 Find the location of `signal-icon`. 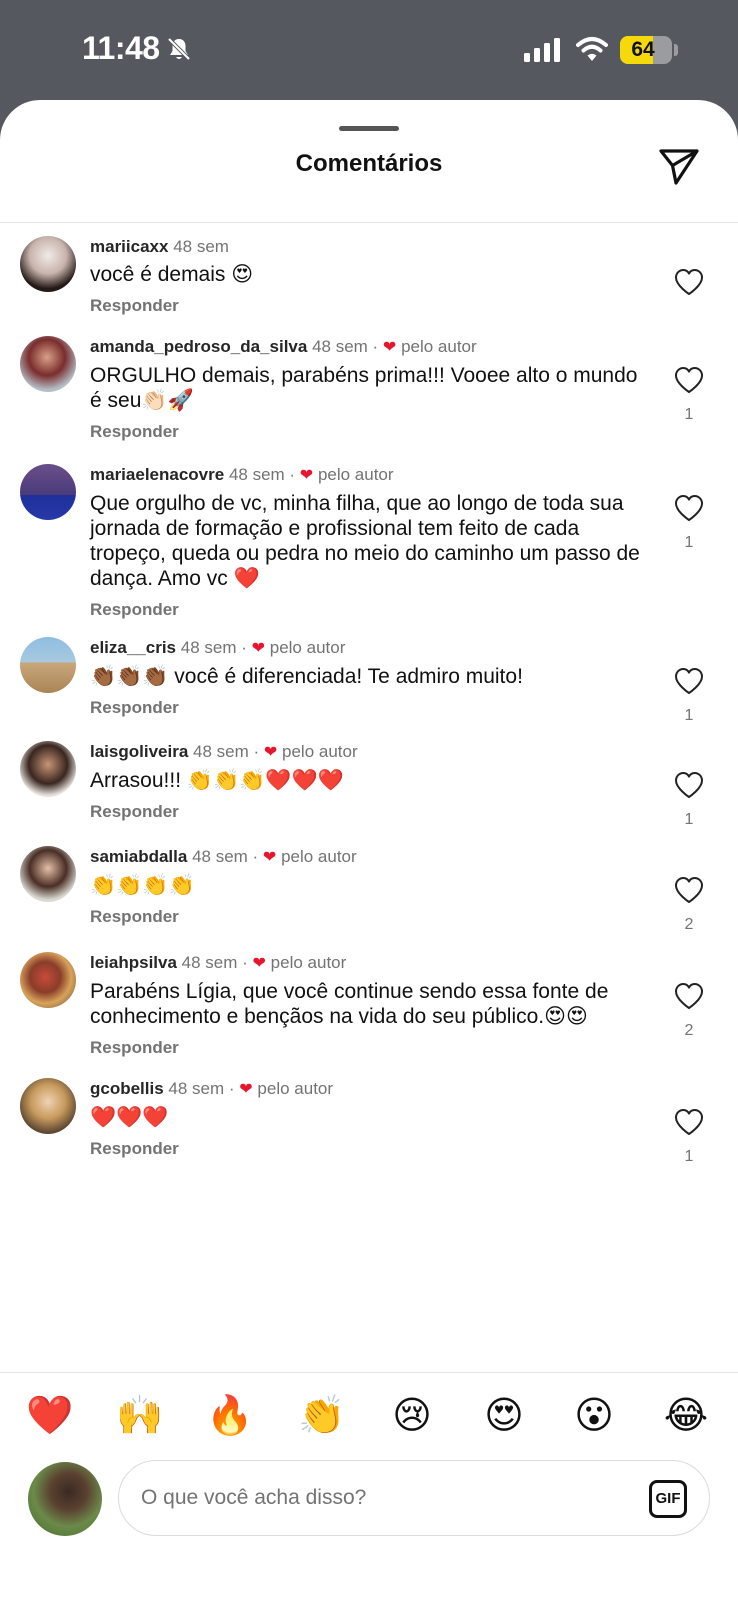

signal-icon is located at coordinates (542, 50).